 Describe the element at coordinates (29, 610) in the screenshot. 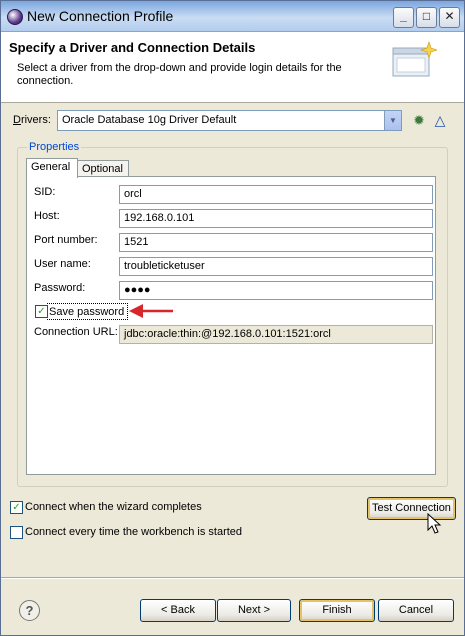

I see `help-button: ?` at that location.